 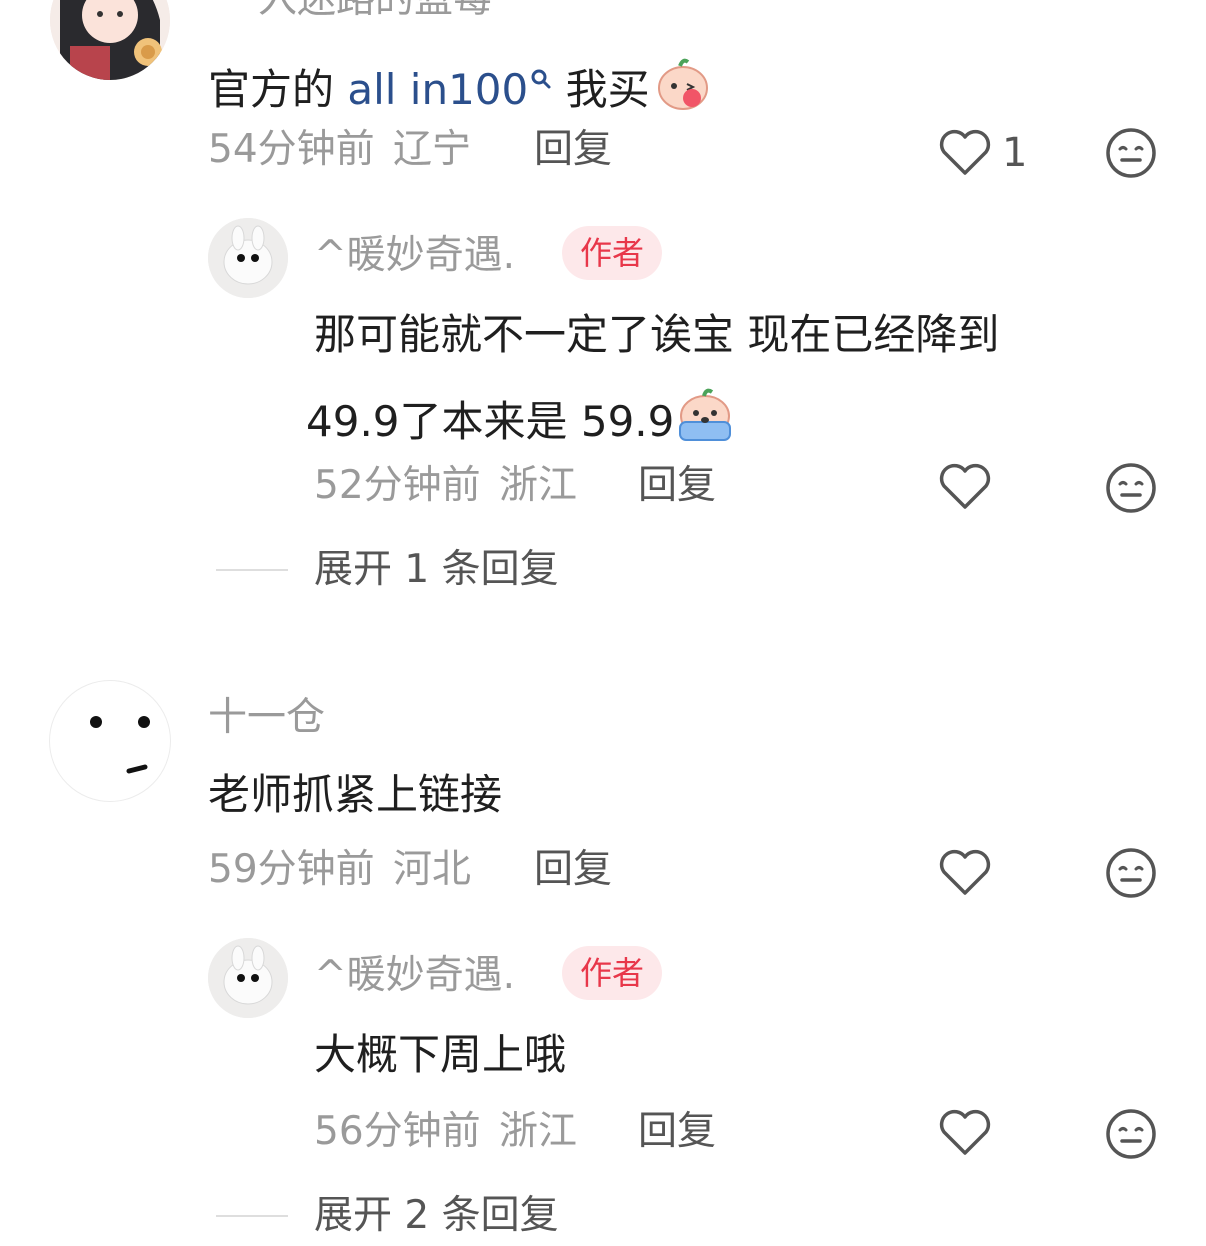 What do you see at coordinates (355, 794) in the screenshot?
I see `comment-text: 老师抓紧上链接` at bounding box center [355, 794].